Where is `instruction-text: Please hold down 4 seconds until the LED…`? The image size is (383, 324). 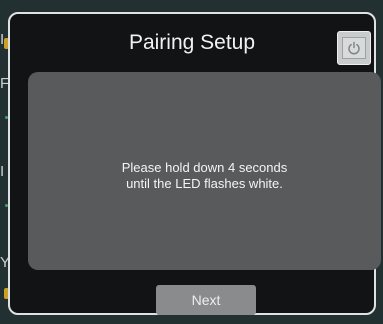 instruction-text: Please hold down 4 seconds until the LED… is located at coordinates (204, 175).